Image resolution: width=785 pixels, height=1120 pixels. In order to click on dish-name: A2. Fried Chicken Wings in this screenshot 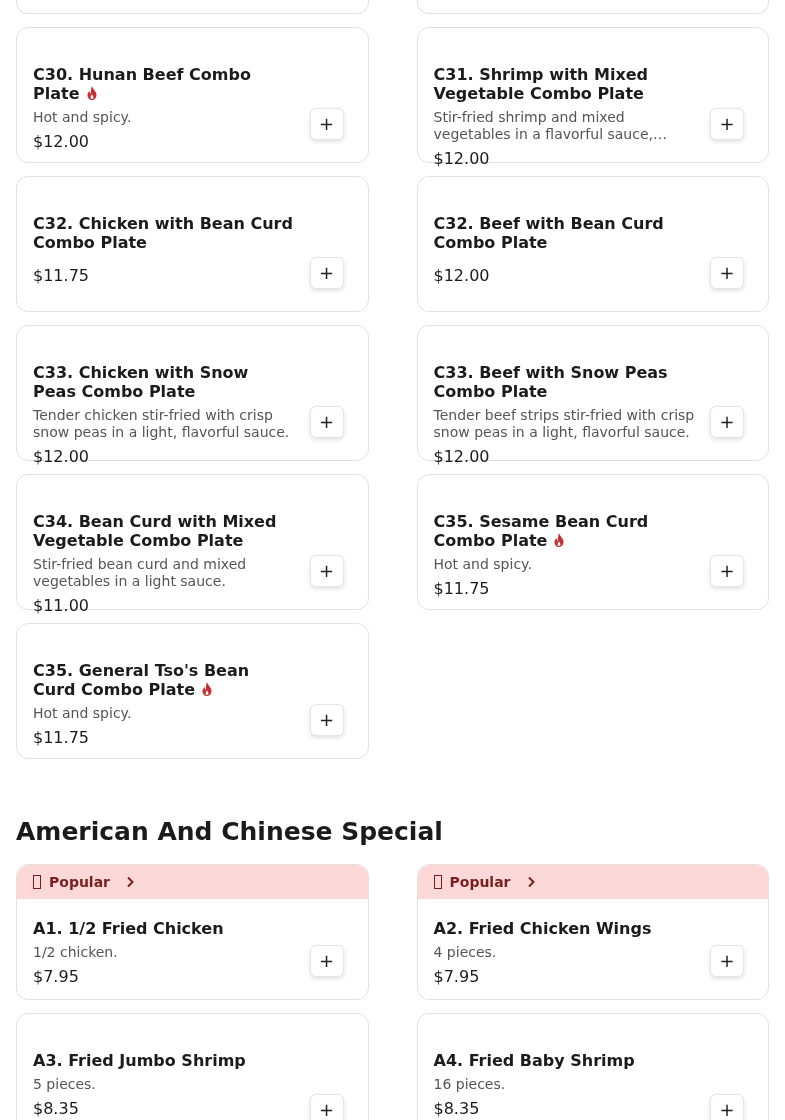, I will do `click(543, 928)`.